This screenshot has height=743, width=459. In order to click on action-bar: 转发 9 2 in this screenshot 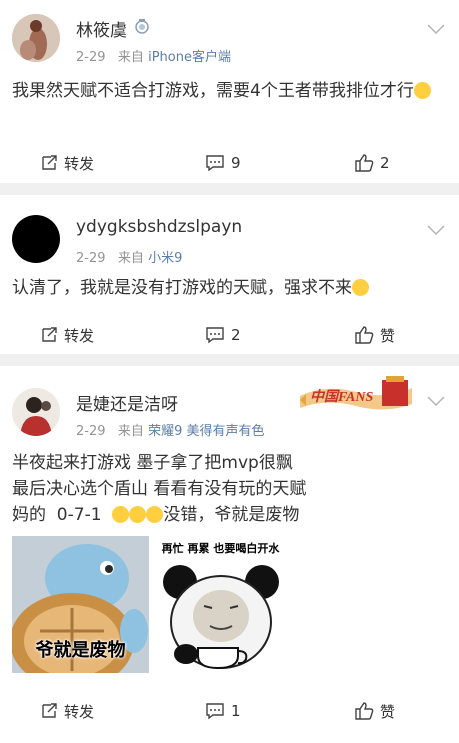, I will do `click(229, 163)`.